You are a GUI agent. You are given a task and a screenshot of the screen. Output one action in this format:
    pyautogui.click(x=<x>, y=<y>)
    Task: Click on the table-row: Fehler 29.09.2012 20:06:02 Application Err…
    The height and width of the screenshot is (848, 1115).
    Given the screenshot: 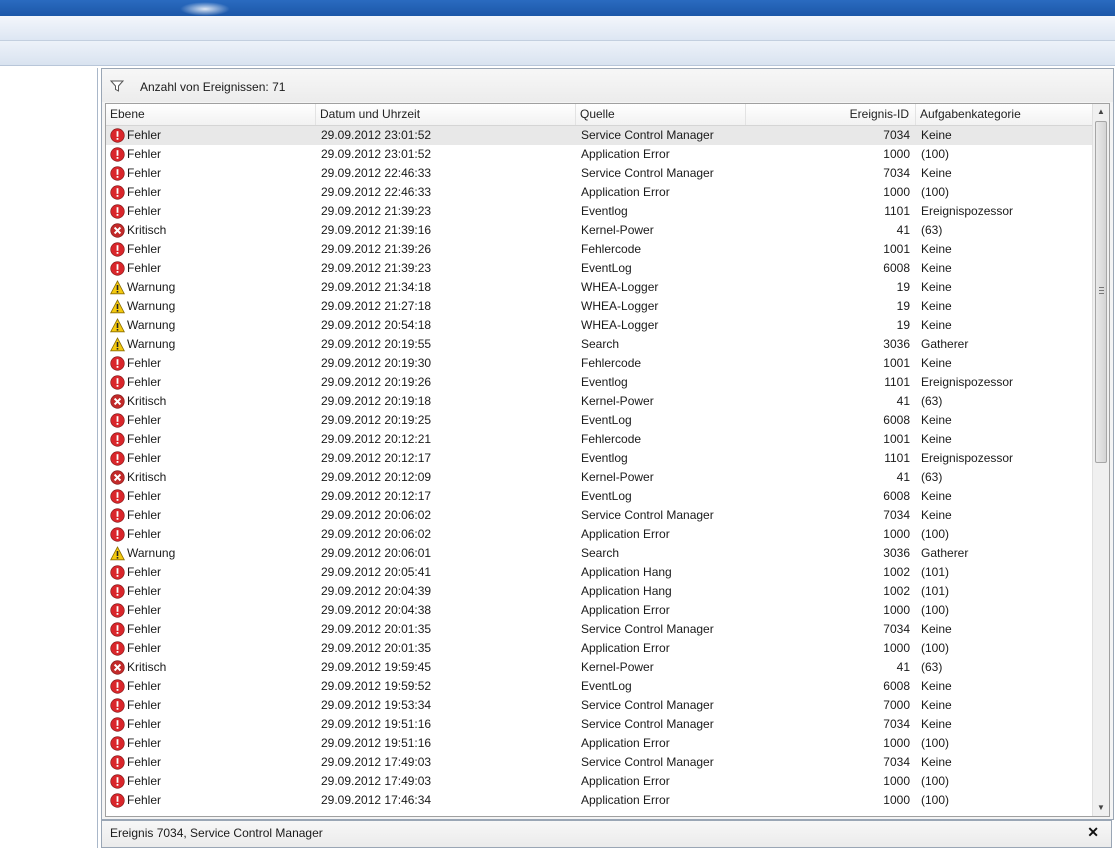 What is the action you would take?
    pyautogui.click(x=599, y=534)
    